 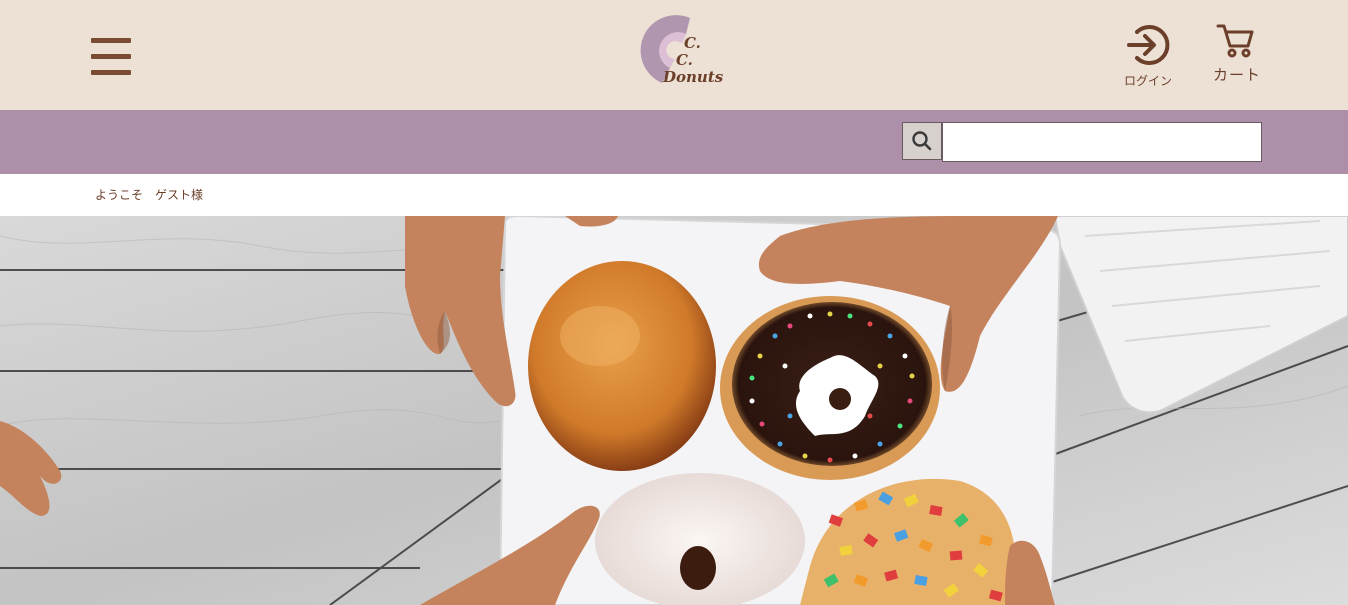 I want to click on hamburger-menu-icon, so click(x=111, y=58).